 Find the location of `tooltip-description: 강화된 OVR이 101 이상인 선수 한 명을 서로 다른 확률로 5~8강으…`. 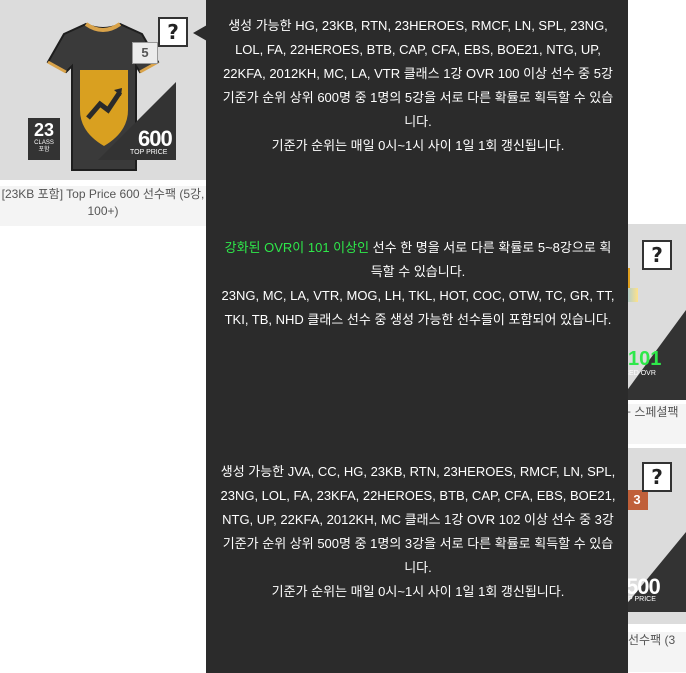

tooltip-description: 강화된 OVR이 101 이상인 선수 한 명을 서로 다른 확률로 5~8강으… is located at coordinates (418, 259).